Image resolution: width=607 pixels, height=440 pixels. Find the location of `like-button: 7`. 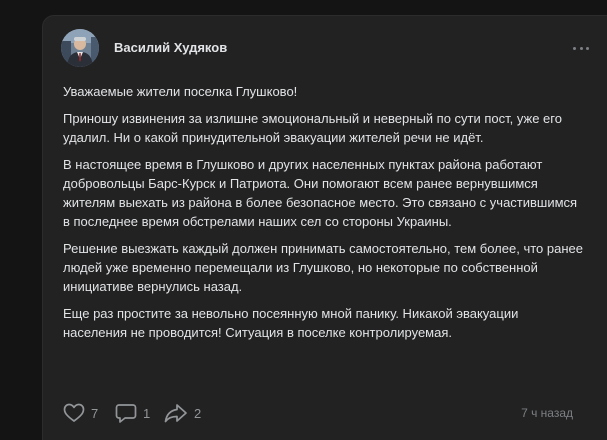

like-button: 7 is located at coordinates (80, 413).